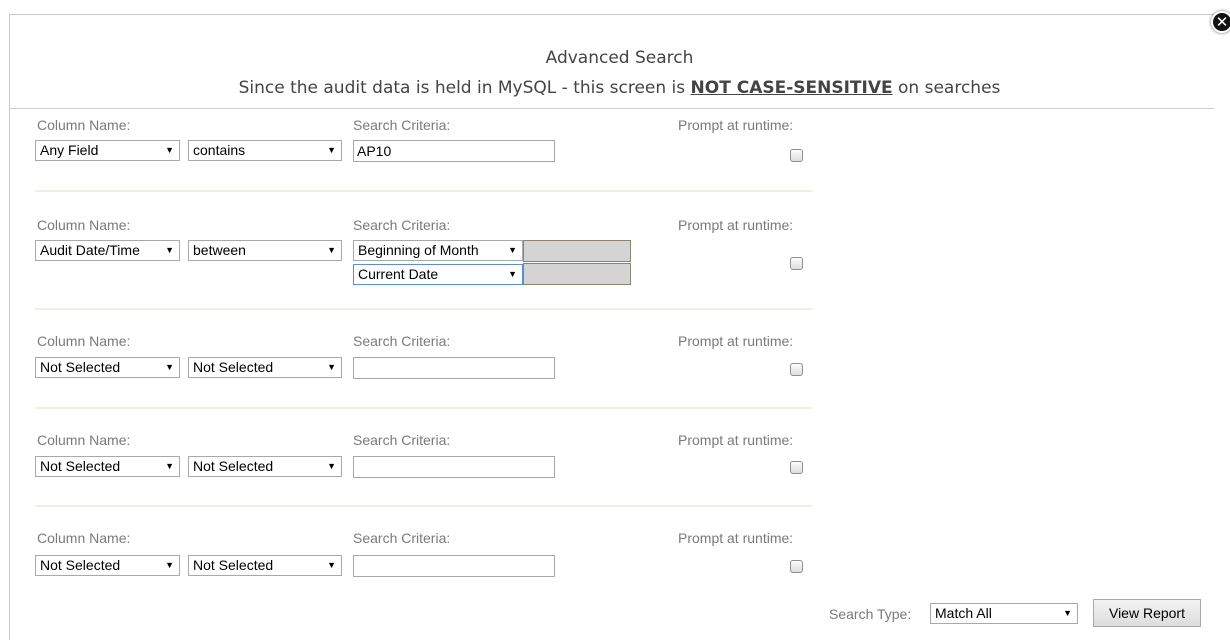 The image size is (1230, 640). Describe the element at coordinates (107, 150) in the screenshot. I see `column-name-select: Any Field ▼` at that location.